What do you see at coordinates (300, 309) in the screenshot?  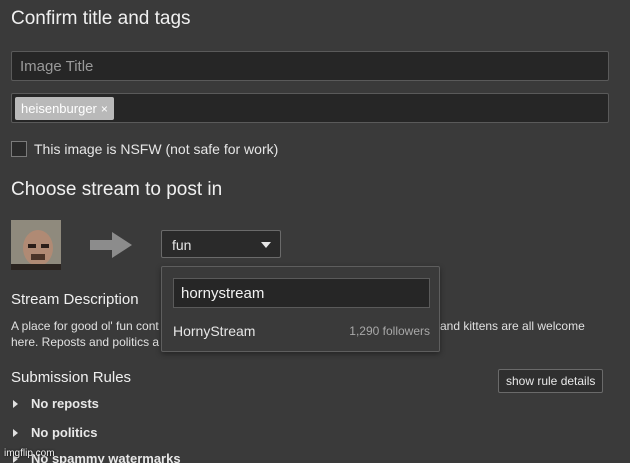 I see `stream-dropdown: HornyStream 1,290 followers` at bounding box center [300, 309].